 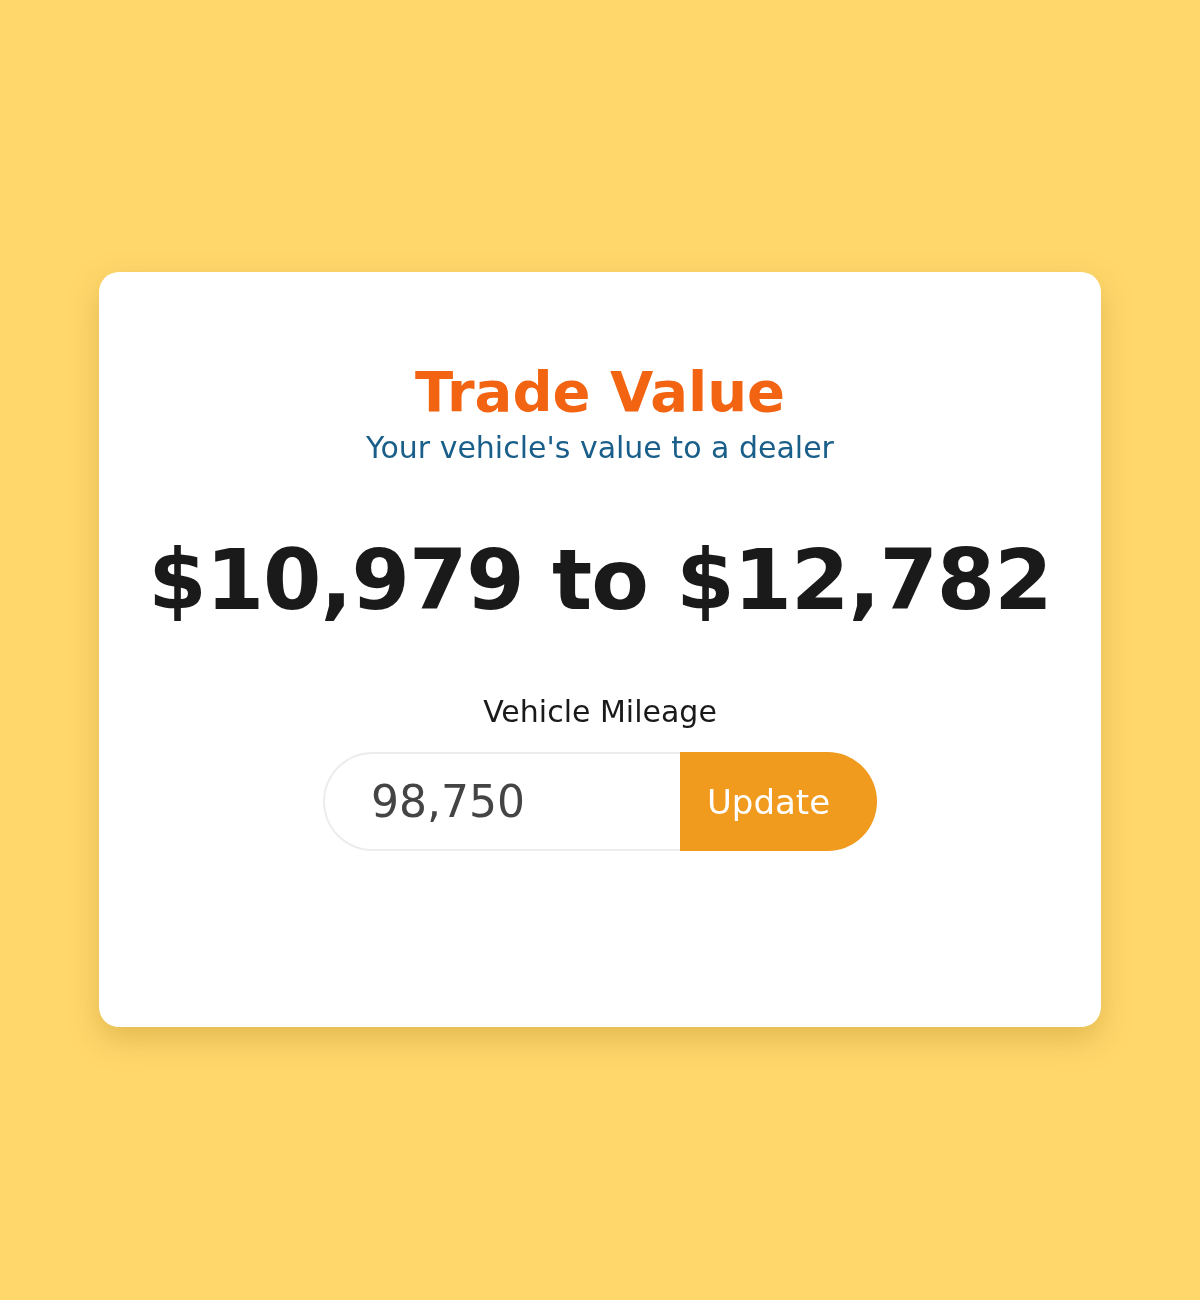 What do you see at coordinates (600, 580) in the screenshot?
I see `price-range: $10,979 to $12,782` at bounding box center [600, 580].